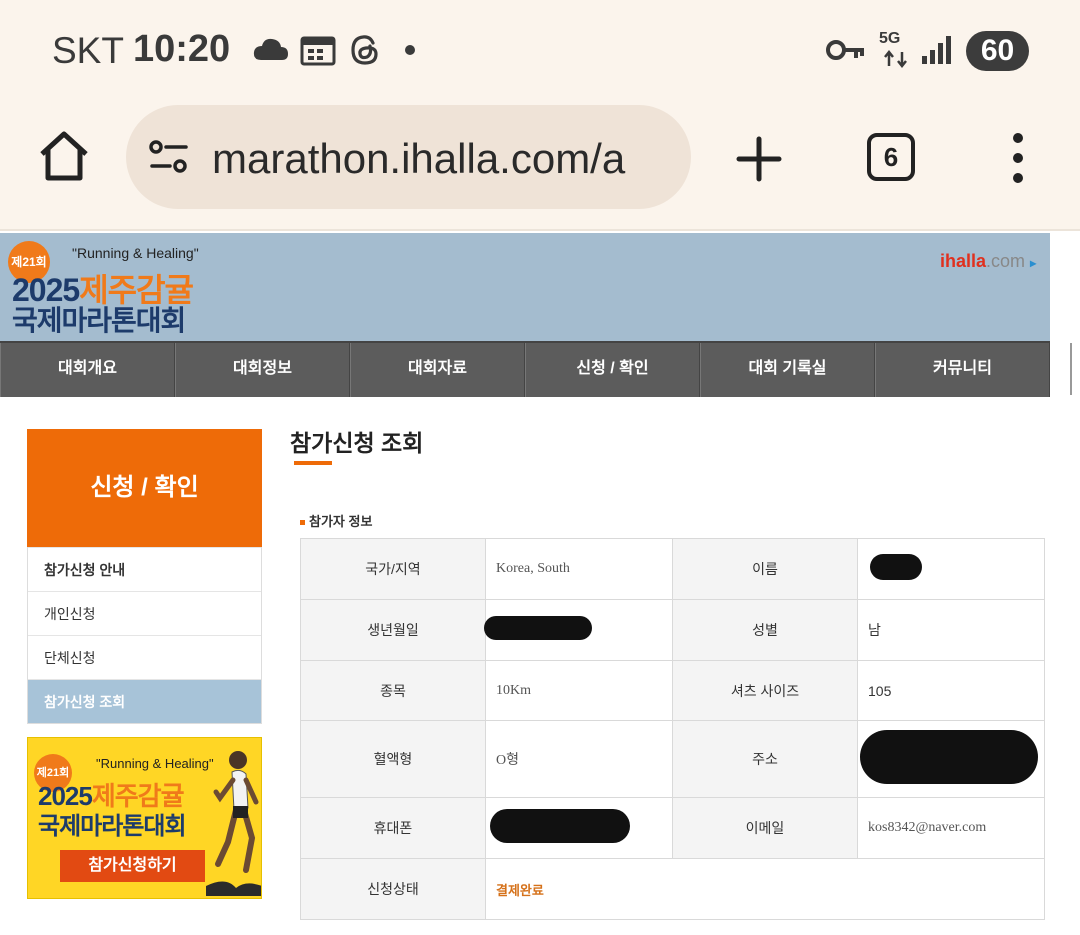  What do you see at coordinates (88, 50) in the screenshot?
I see `carrier-label: SKT` at bounding box center [88, 50].